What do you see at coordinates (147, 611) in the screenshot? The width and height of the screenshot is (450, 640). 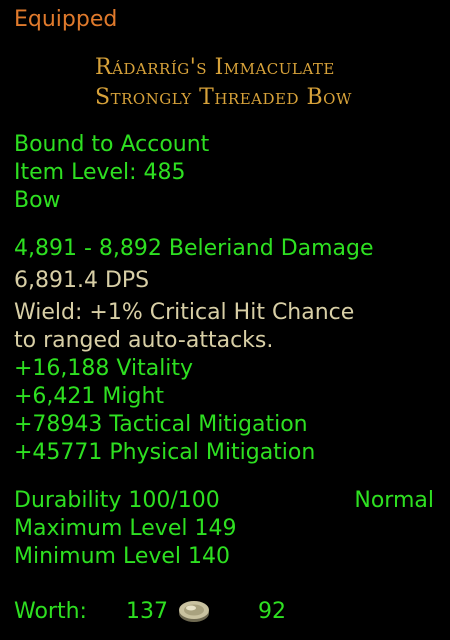 I see `worth-gold: 137` at bounding box center [147, 611].